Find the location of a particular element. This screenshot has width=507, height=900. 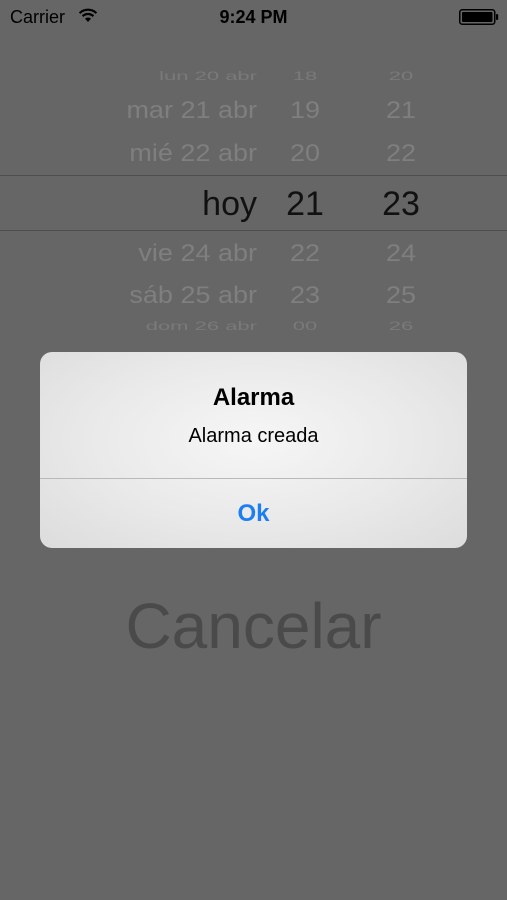

picker-minute: 20 is located at coordinates (401, 75).